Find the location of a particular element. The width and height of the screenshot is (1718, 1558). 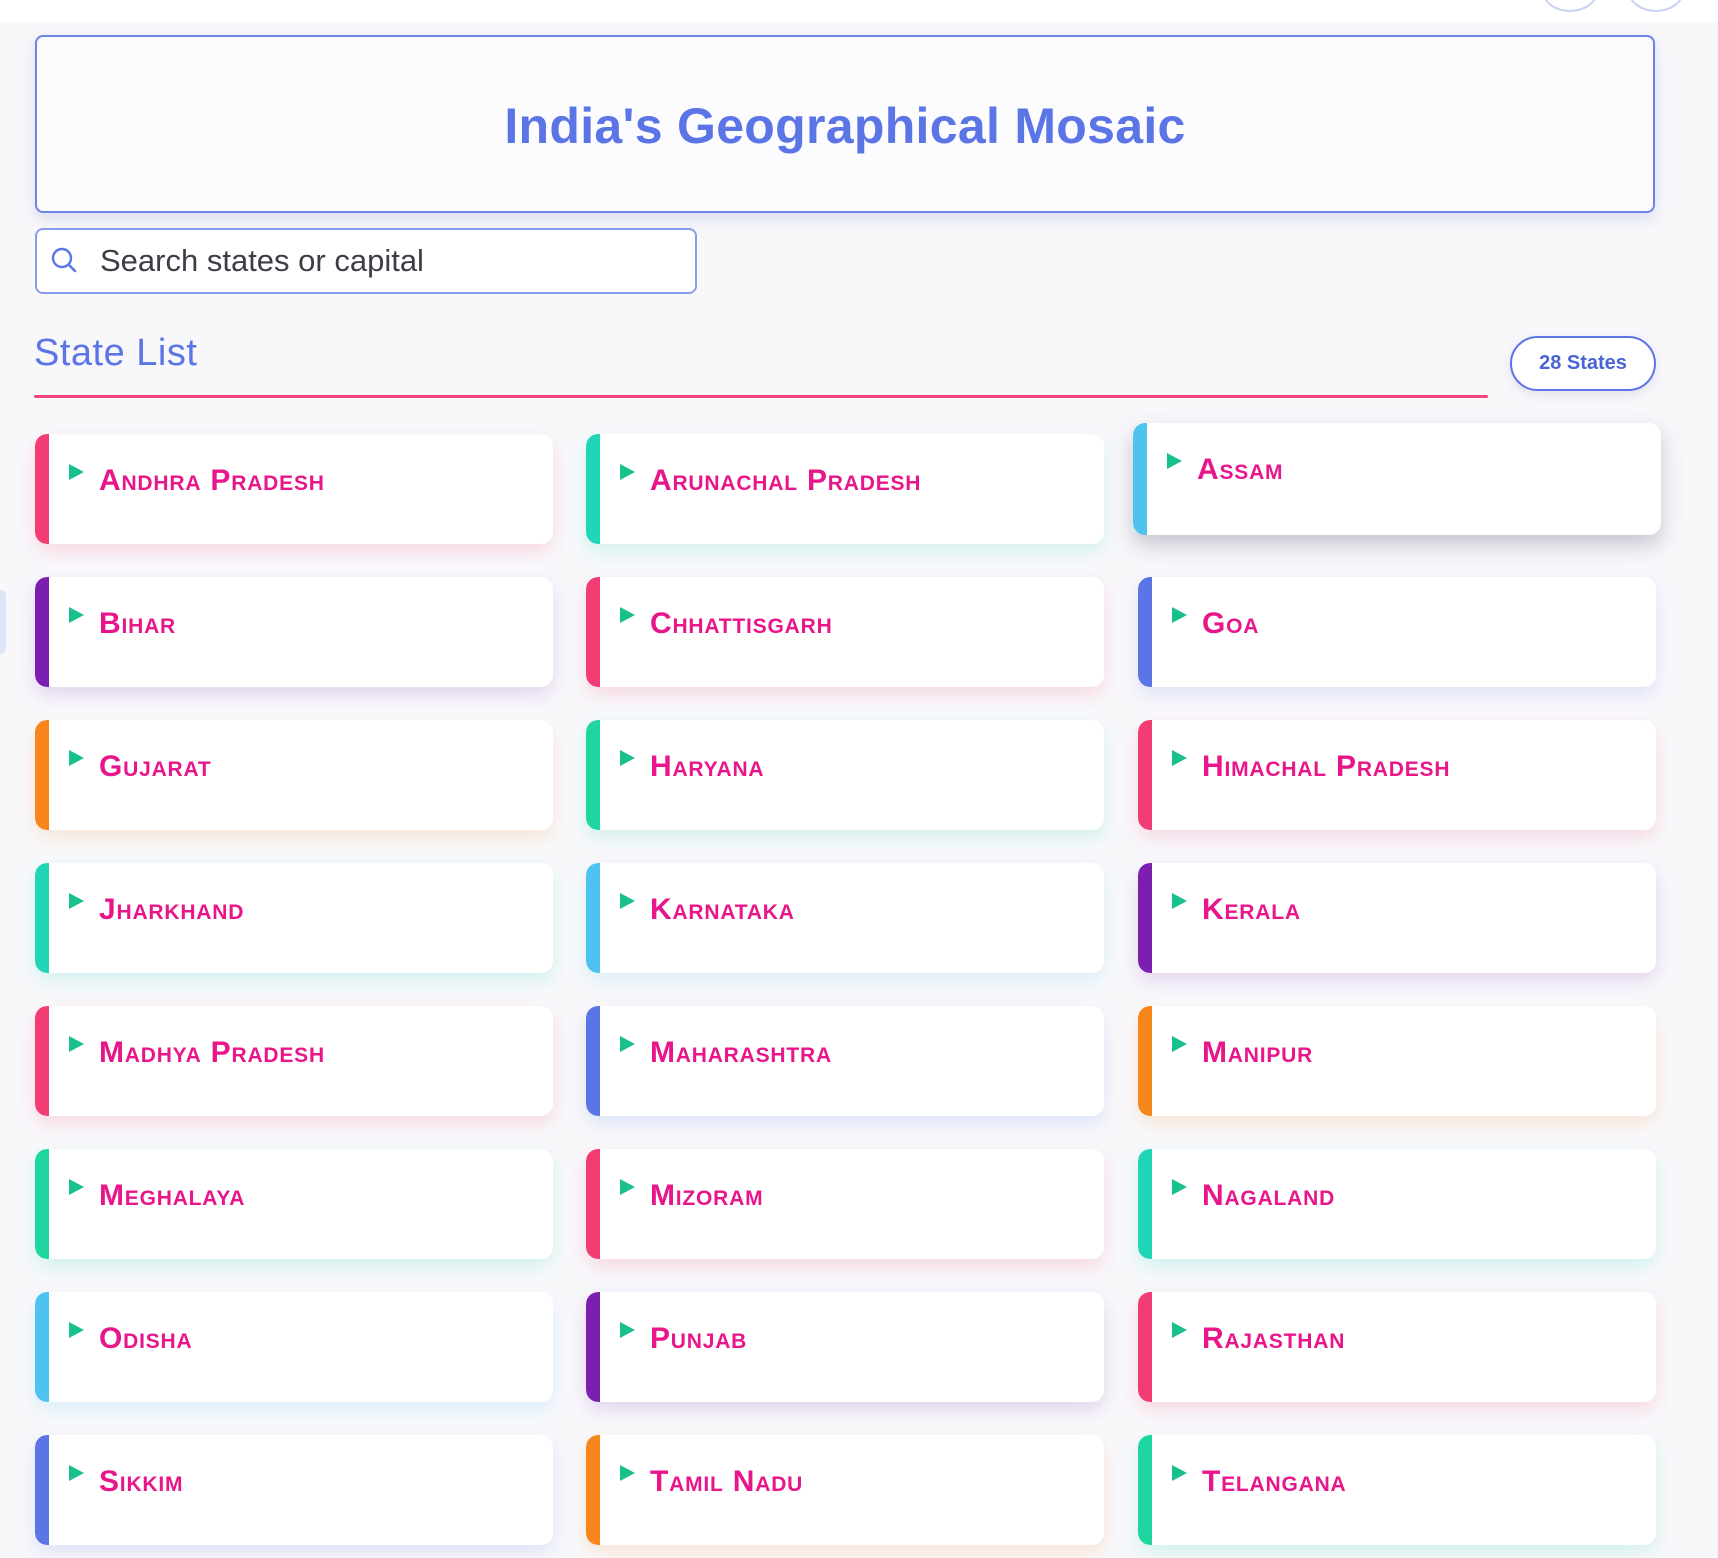

state-name: Jharkhand is located at coordinates (172, 909).